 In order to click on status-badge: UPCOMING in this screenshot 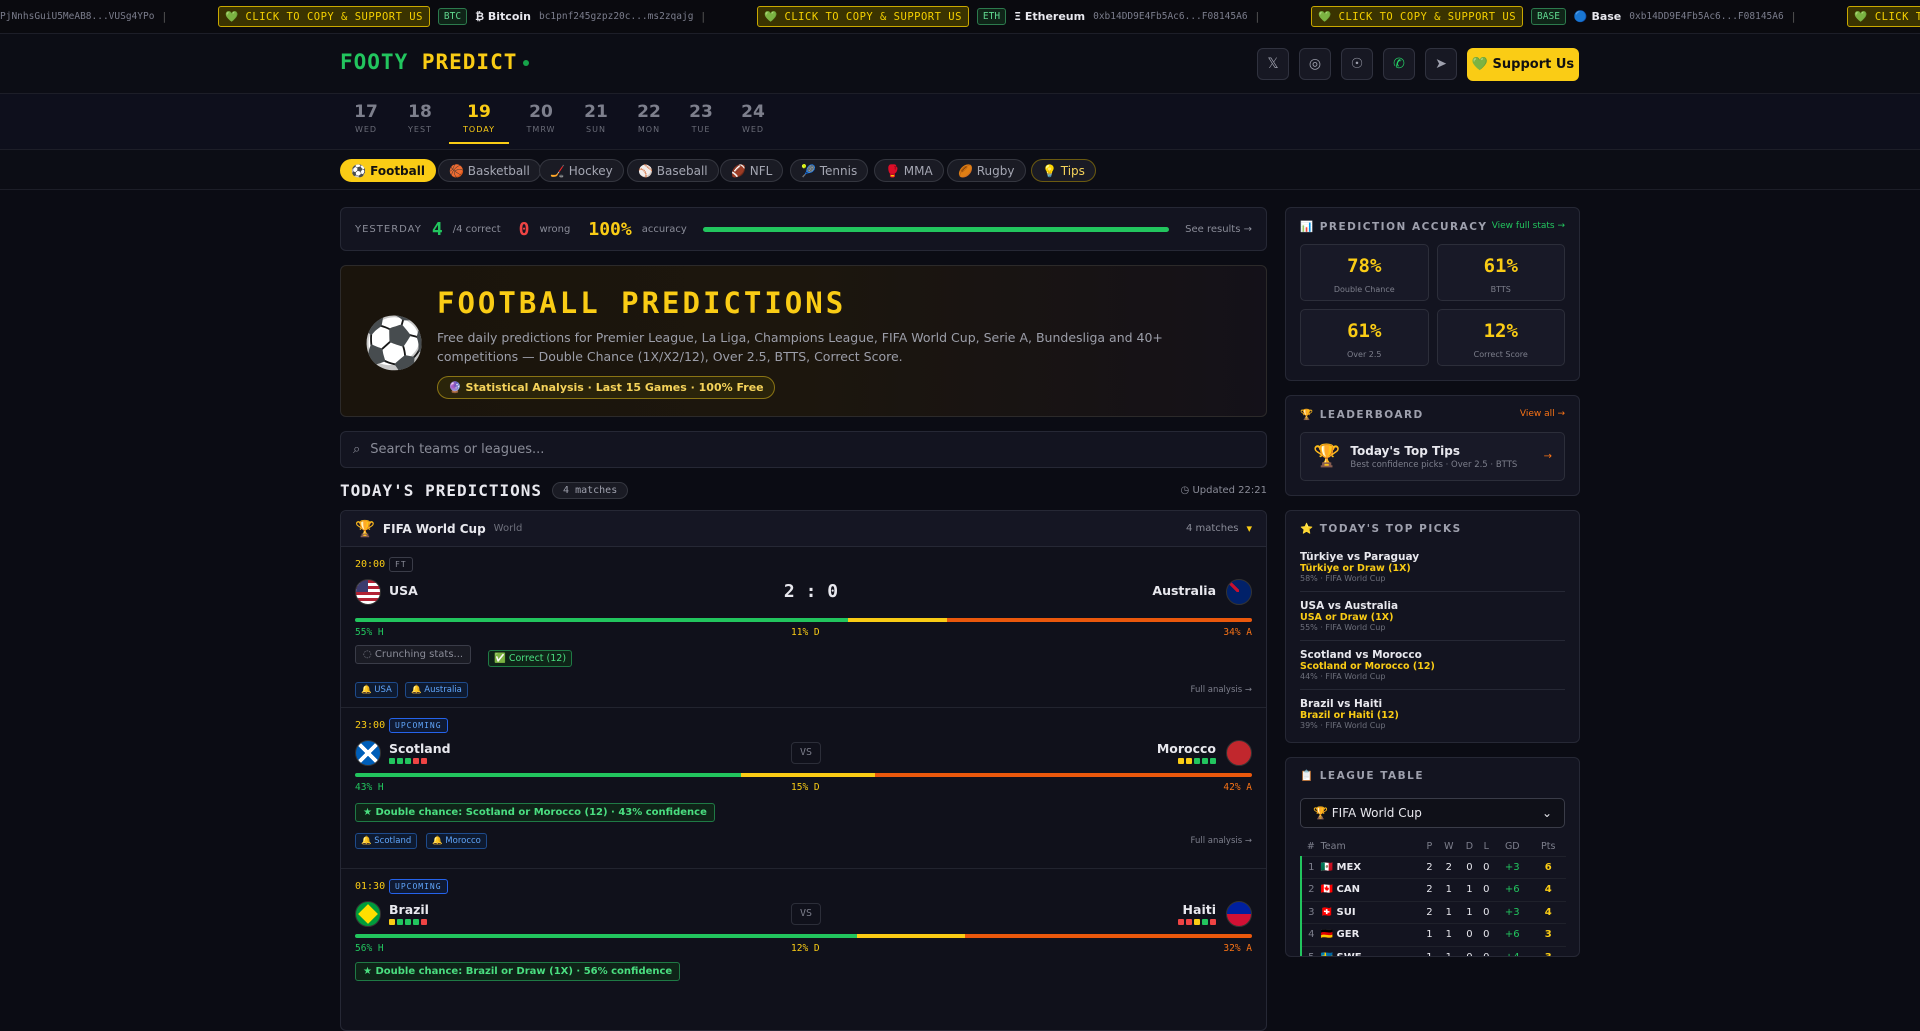, I will do `click(418, 725)`.